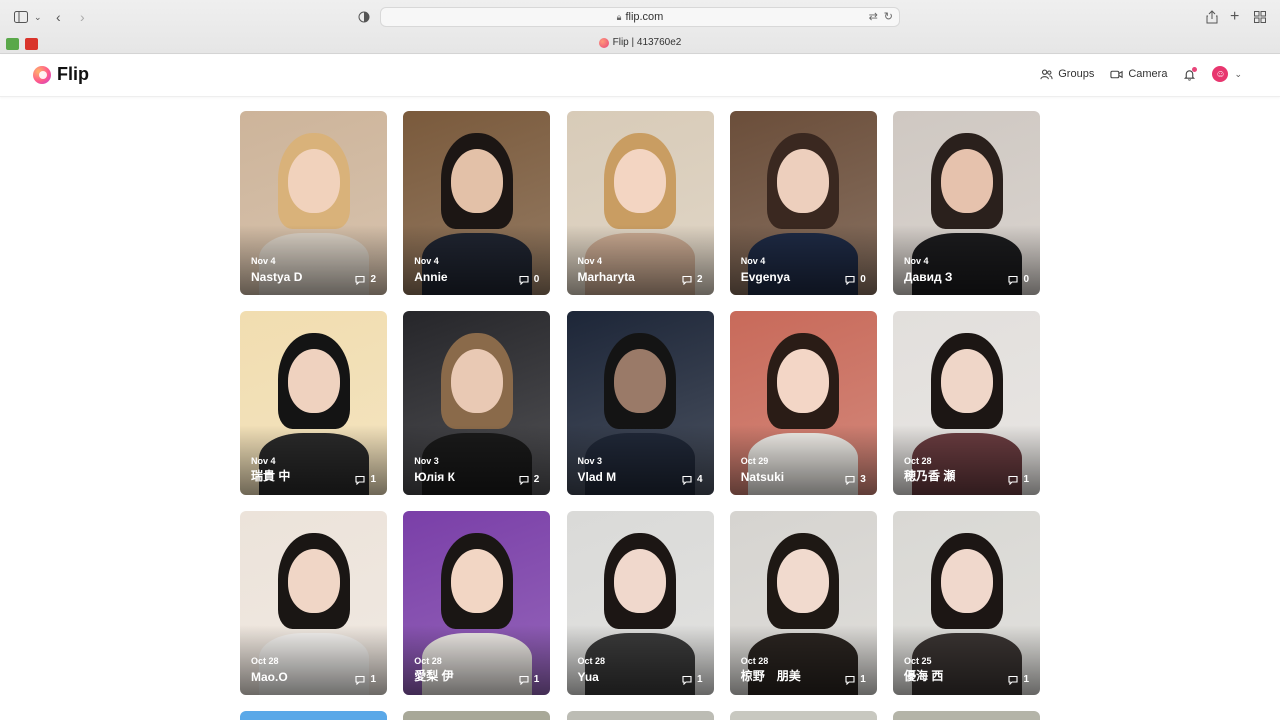 This screenshot has width=1280, height=720. What do you see at coordinates (597, 477) in the screenshot?
I see `response-author: Vlad M` at bounding box center [597, 477].